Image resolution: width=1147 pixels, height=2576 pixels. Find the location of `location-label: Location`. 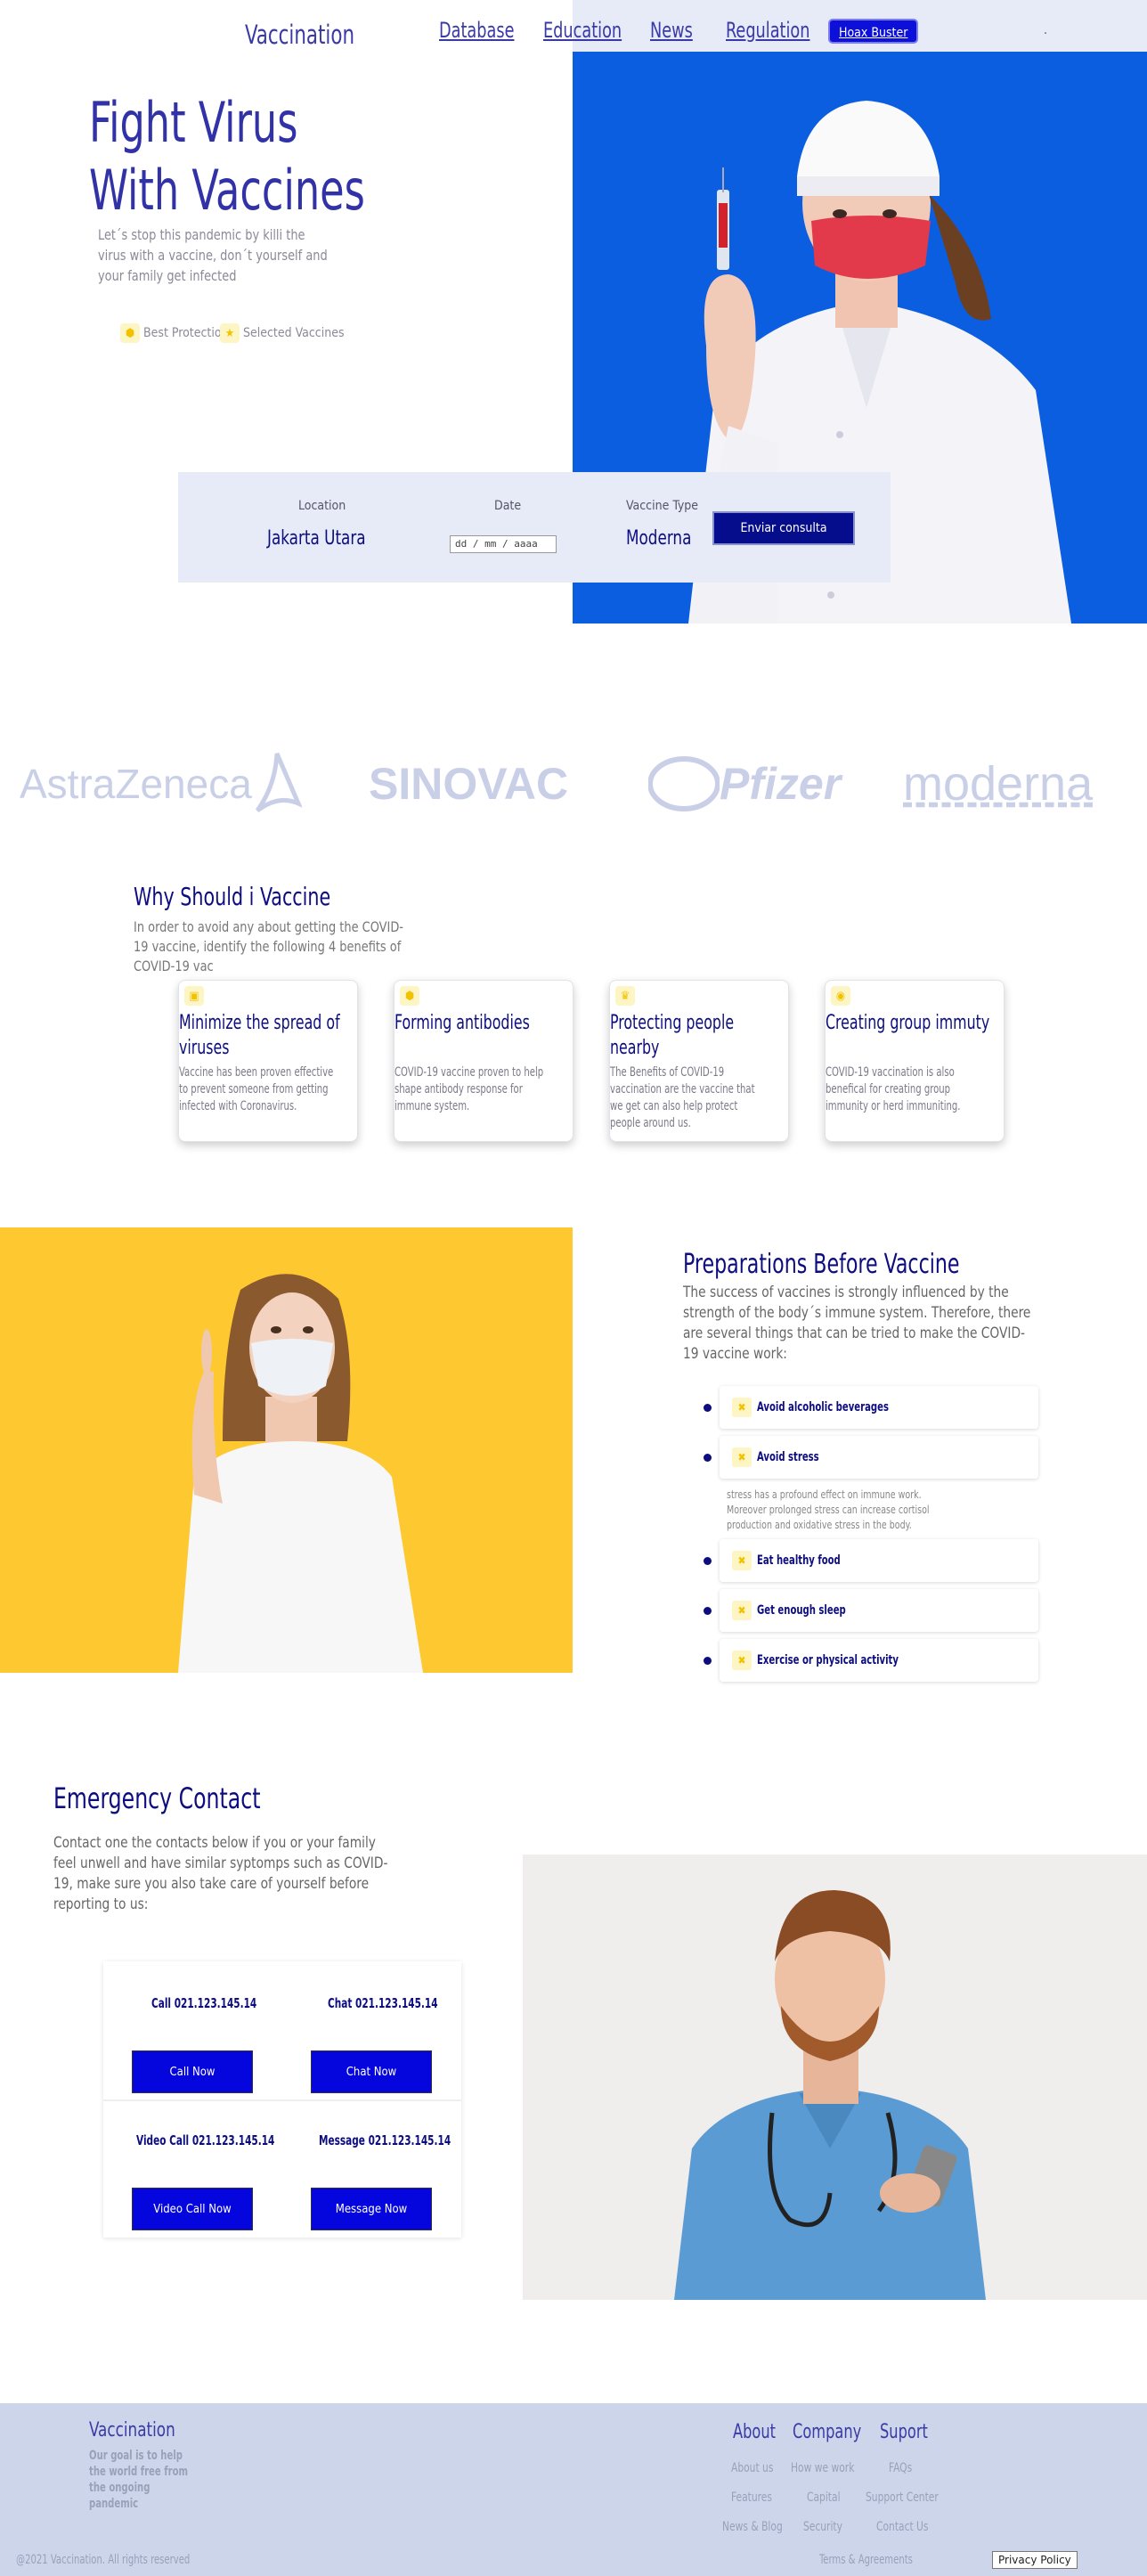

location-label: Location is located at coordinates (322, 506).